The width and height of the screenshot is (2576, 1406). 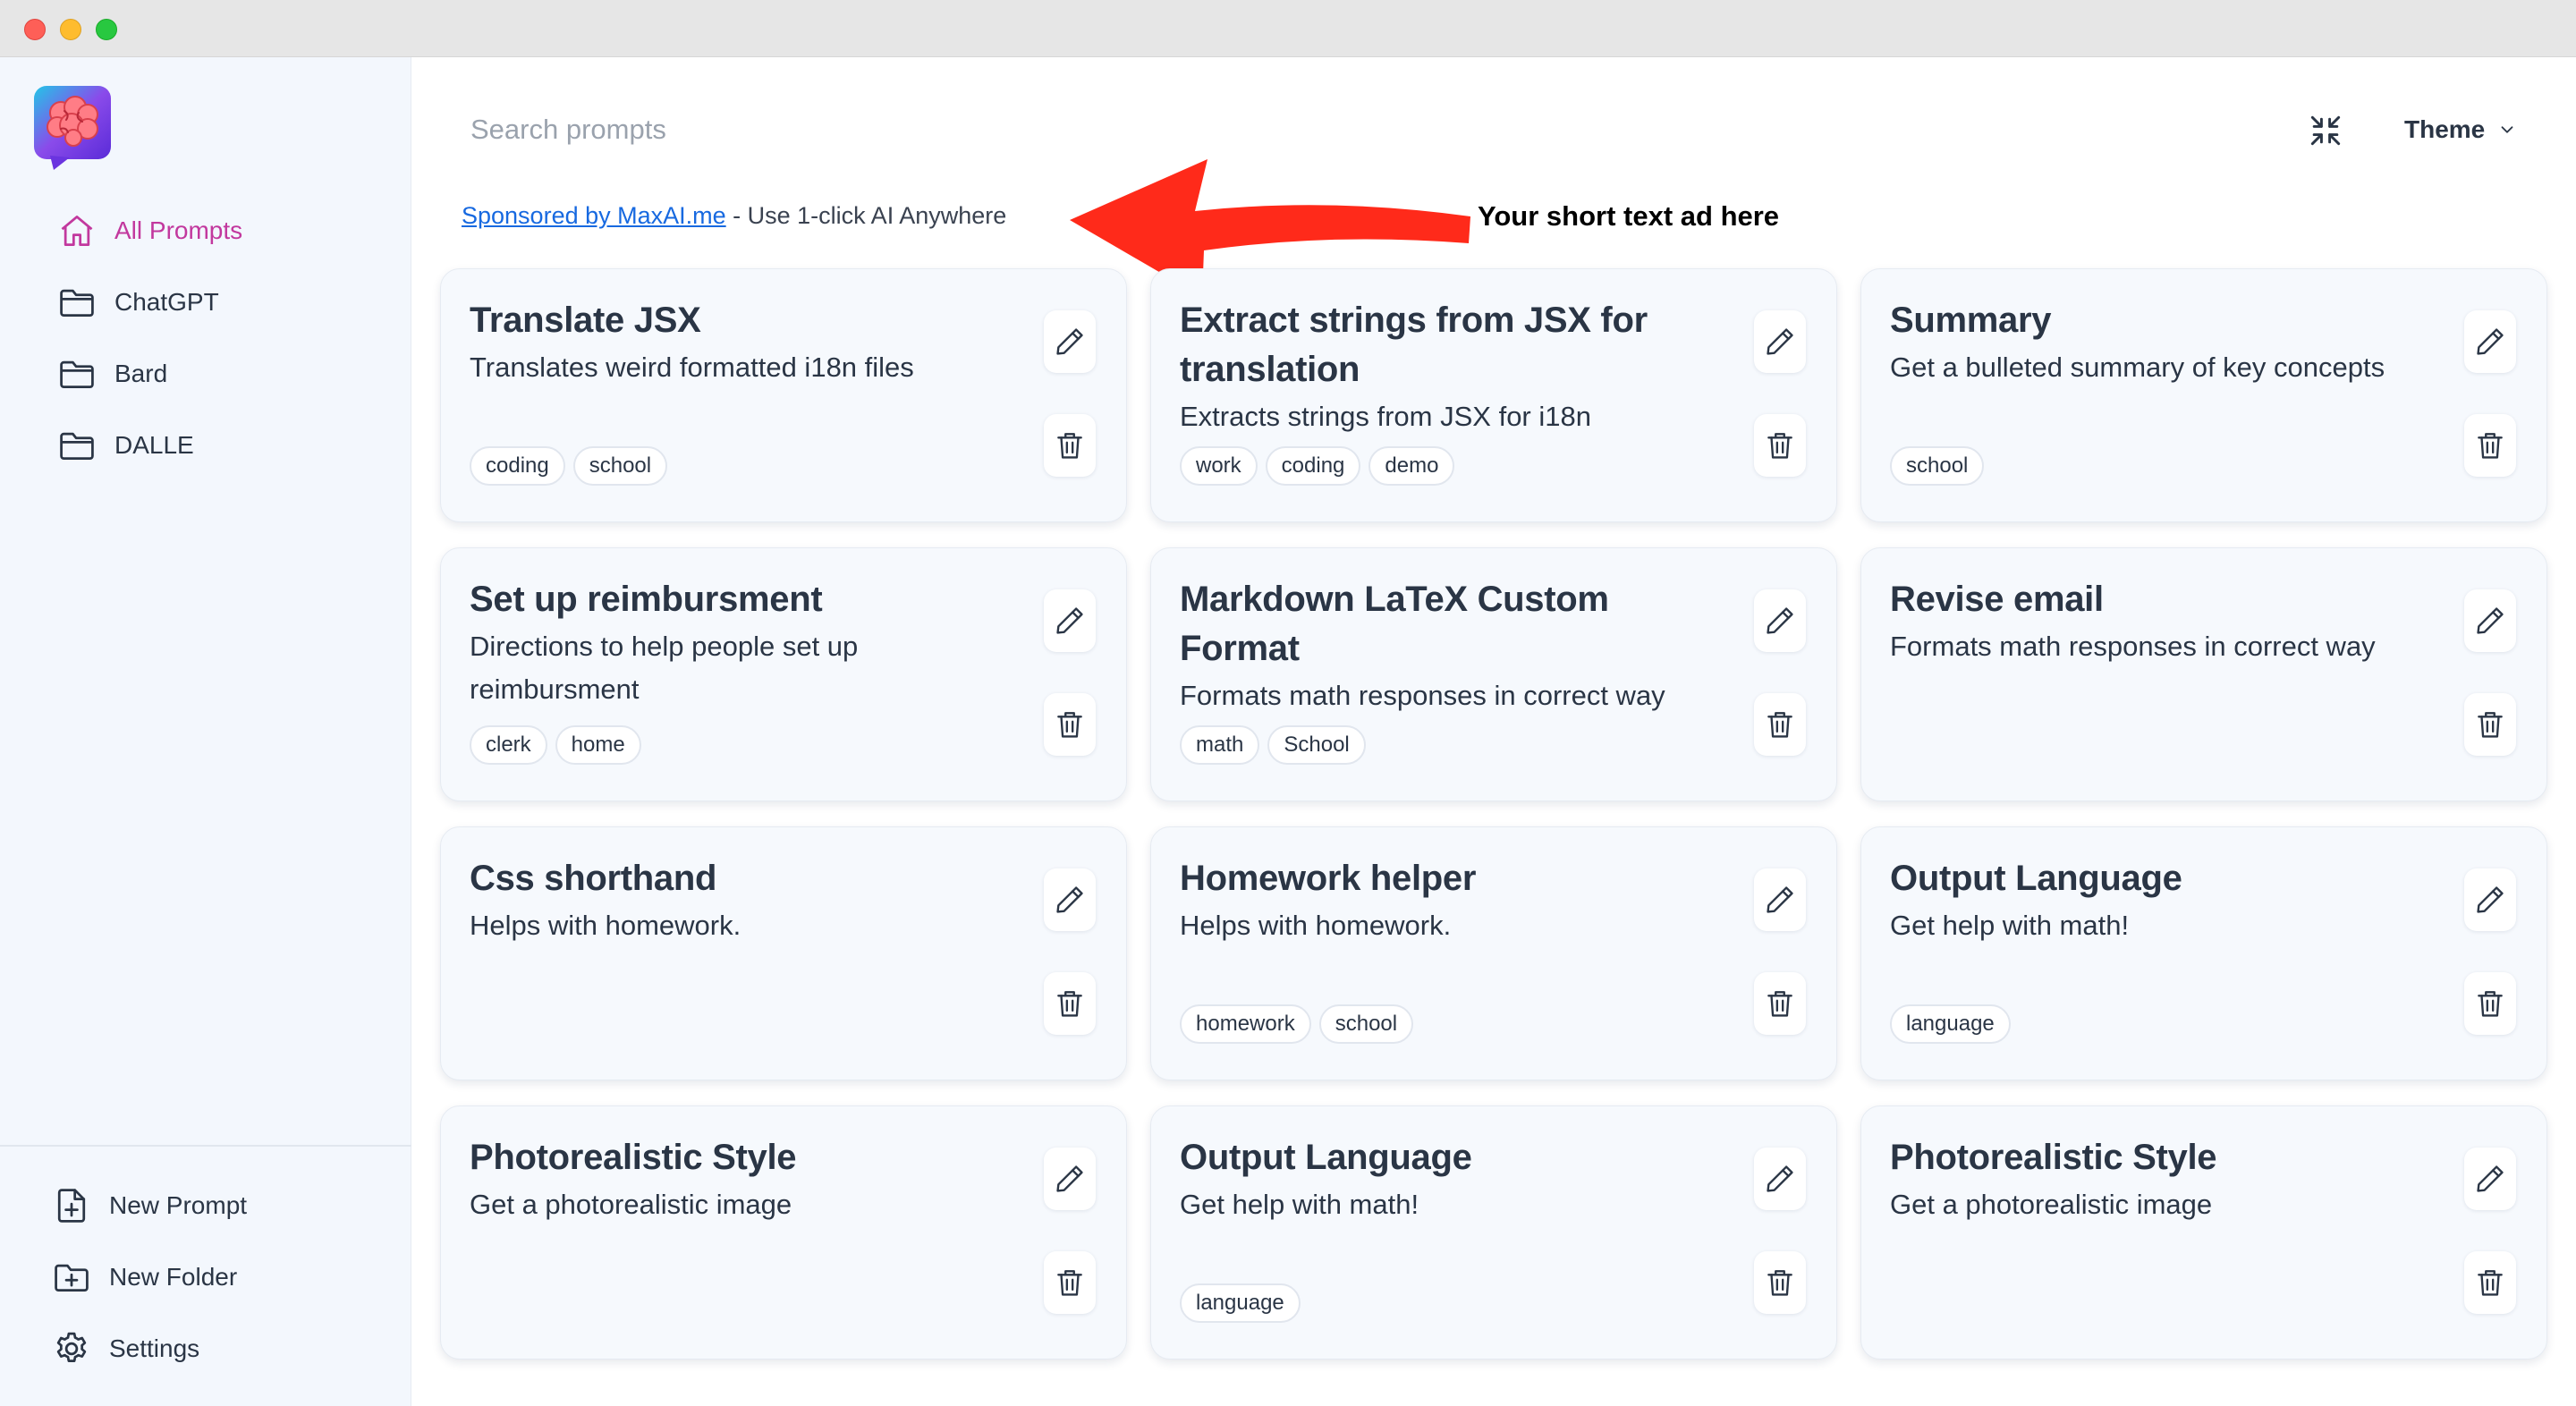 I want to click on gear-icon, so click(x=71, y=1347).